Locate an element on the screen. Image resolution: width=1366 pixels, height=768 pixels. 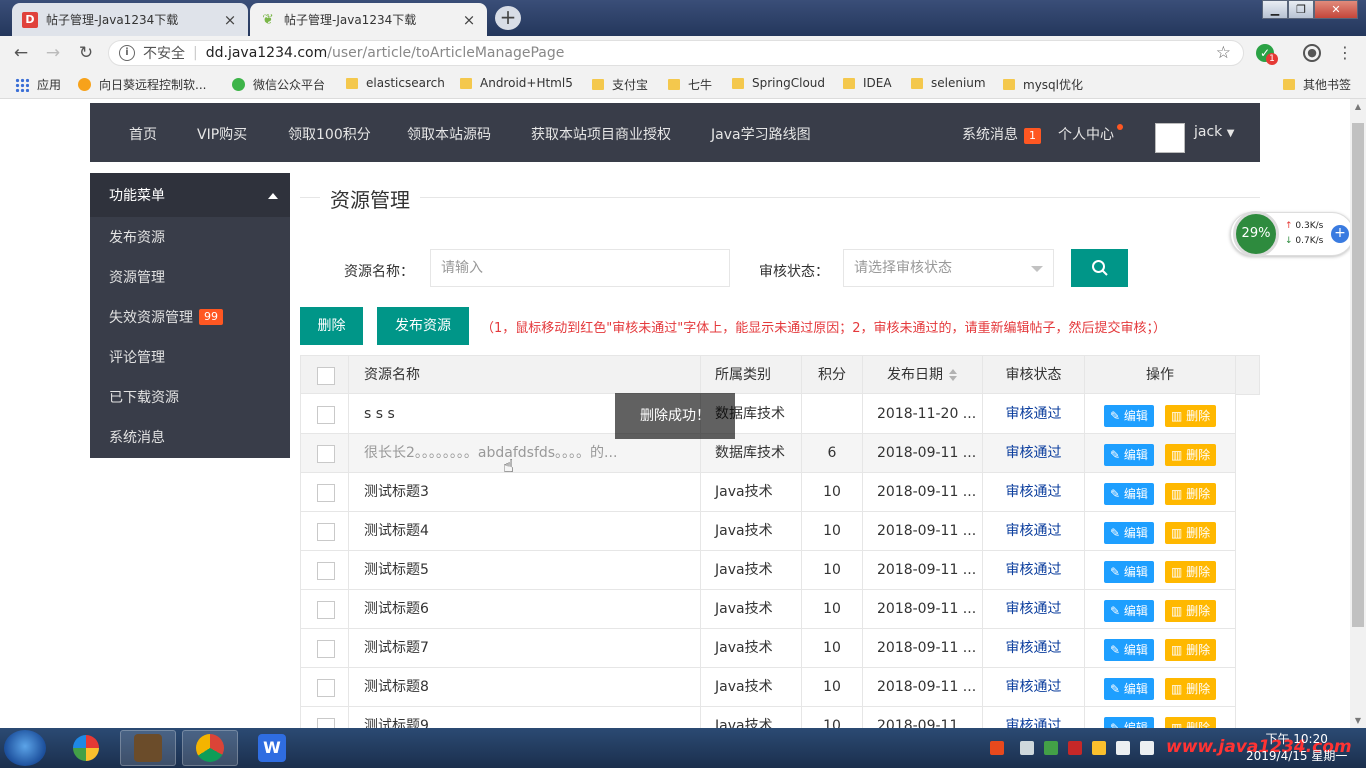
cloud-tray-icon is located at coordinates (1027, 748).